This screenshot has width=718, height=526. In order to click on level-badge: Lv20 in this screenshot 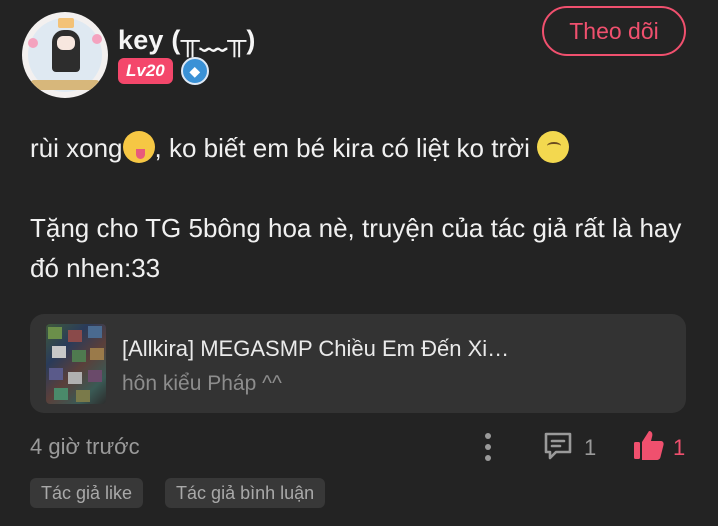, I will do `click(145, 71)`.